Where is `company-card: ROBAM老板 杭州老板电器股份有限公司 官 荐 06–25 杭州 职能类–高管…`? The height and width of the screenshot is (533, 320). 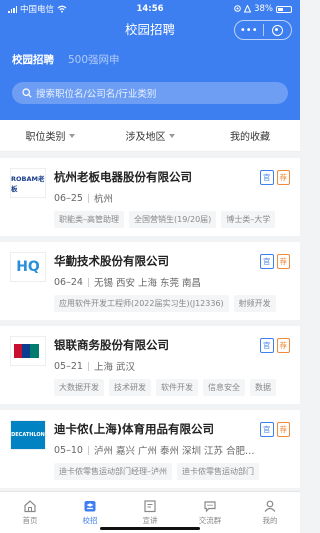 company-card: ROBAM老板 杭州老板电器股份有限公司 官 荐 06–25 杭州 职能类–高管… is located at coordinates (150, 197).